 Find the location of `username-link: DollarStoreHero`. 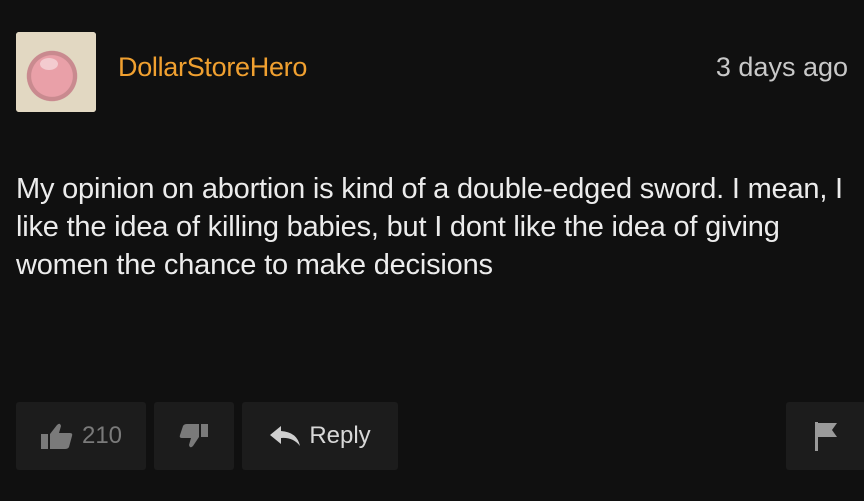

username-link: DollarStoreHero is located at coordinates (212, 67).